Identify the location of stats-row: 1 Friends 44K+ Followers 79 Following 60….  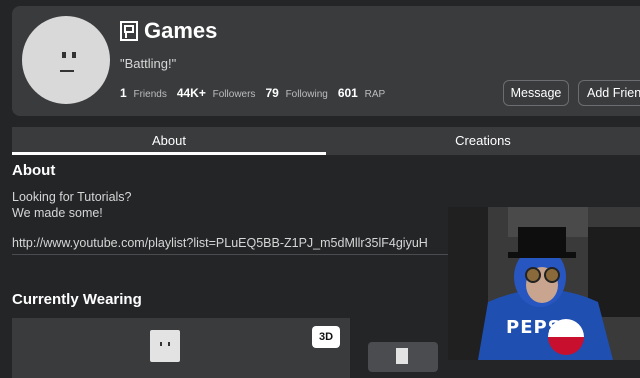
(257, 93).